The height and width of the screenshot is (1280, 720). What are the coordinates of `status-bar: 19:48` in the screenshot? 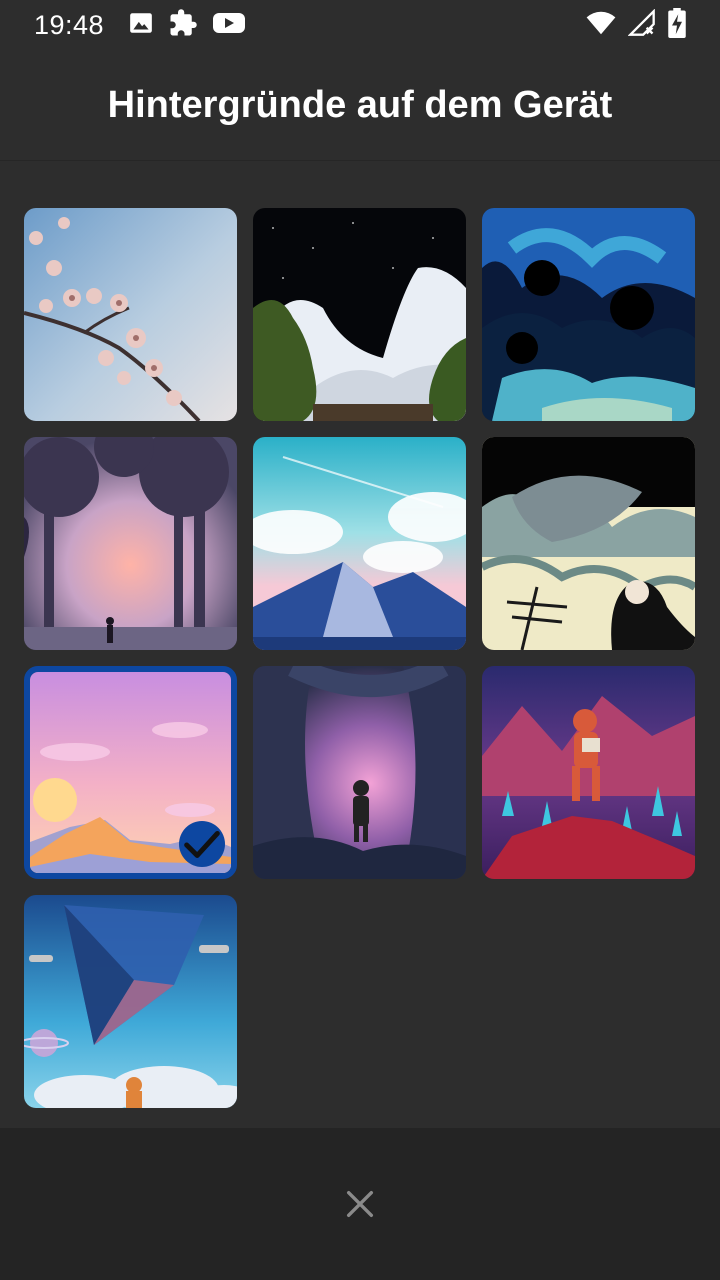 It's located at (360, 25).